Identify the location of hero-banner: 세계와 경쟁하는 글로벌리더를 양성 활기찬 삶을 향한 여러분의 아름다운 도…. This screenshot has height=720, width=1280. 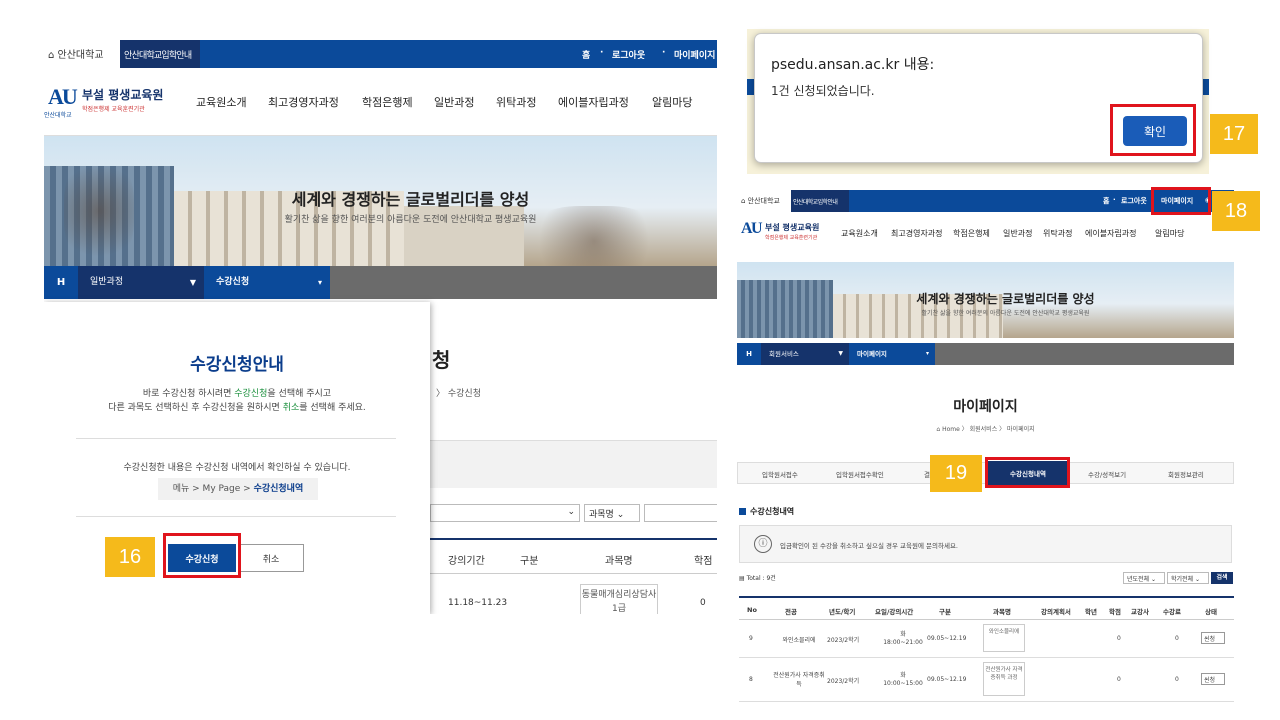
(985, 300).